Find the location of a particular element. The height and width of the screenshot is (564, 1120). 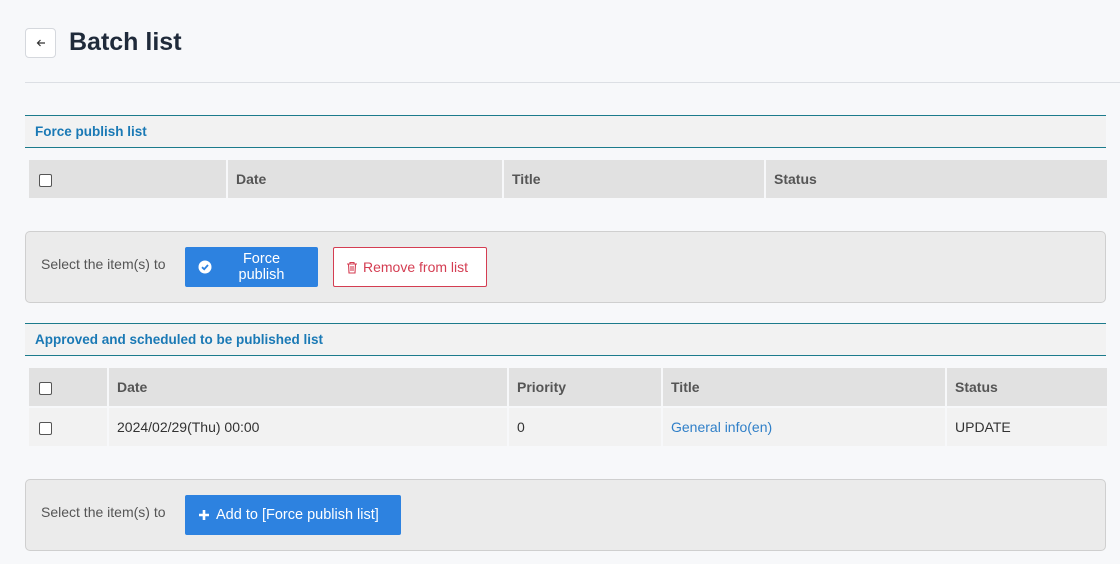

arrow-left-icon is located at coordinates (40, 43).